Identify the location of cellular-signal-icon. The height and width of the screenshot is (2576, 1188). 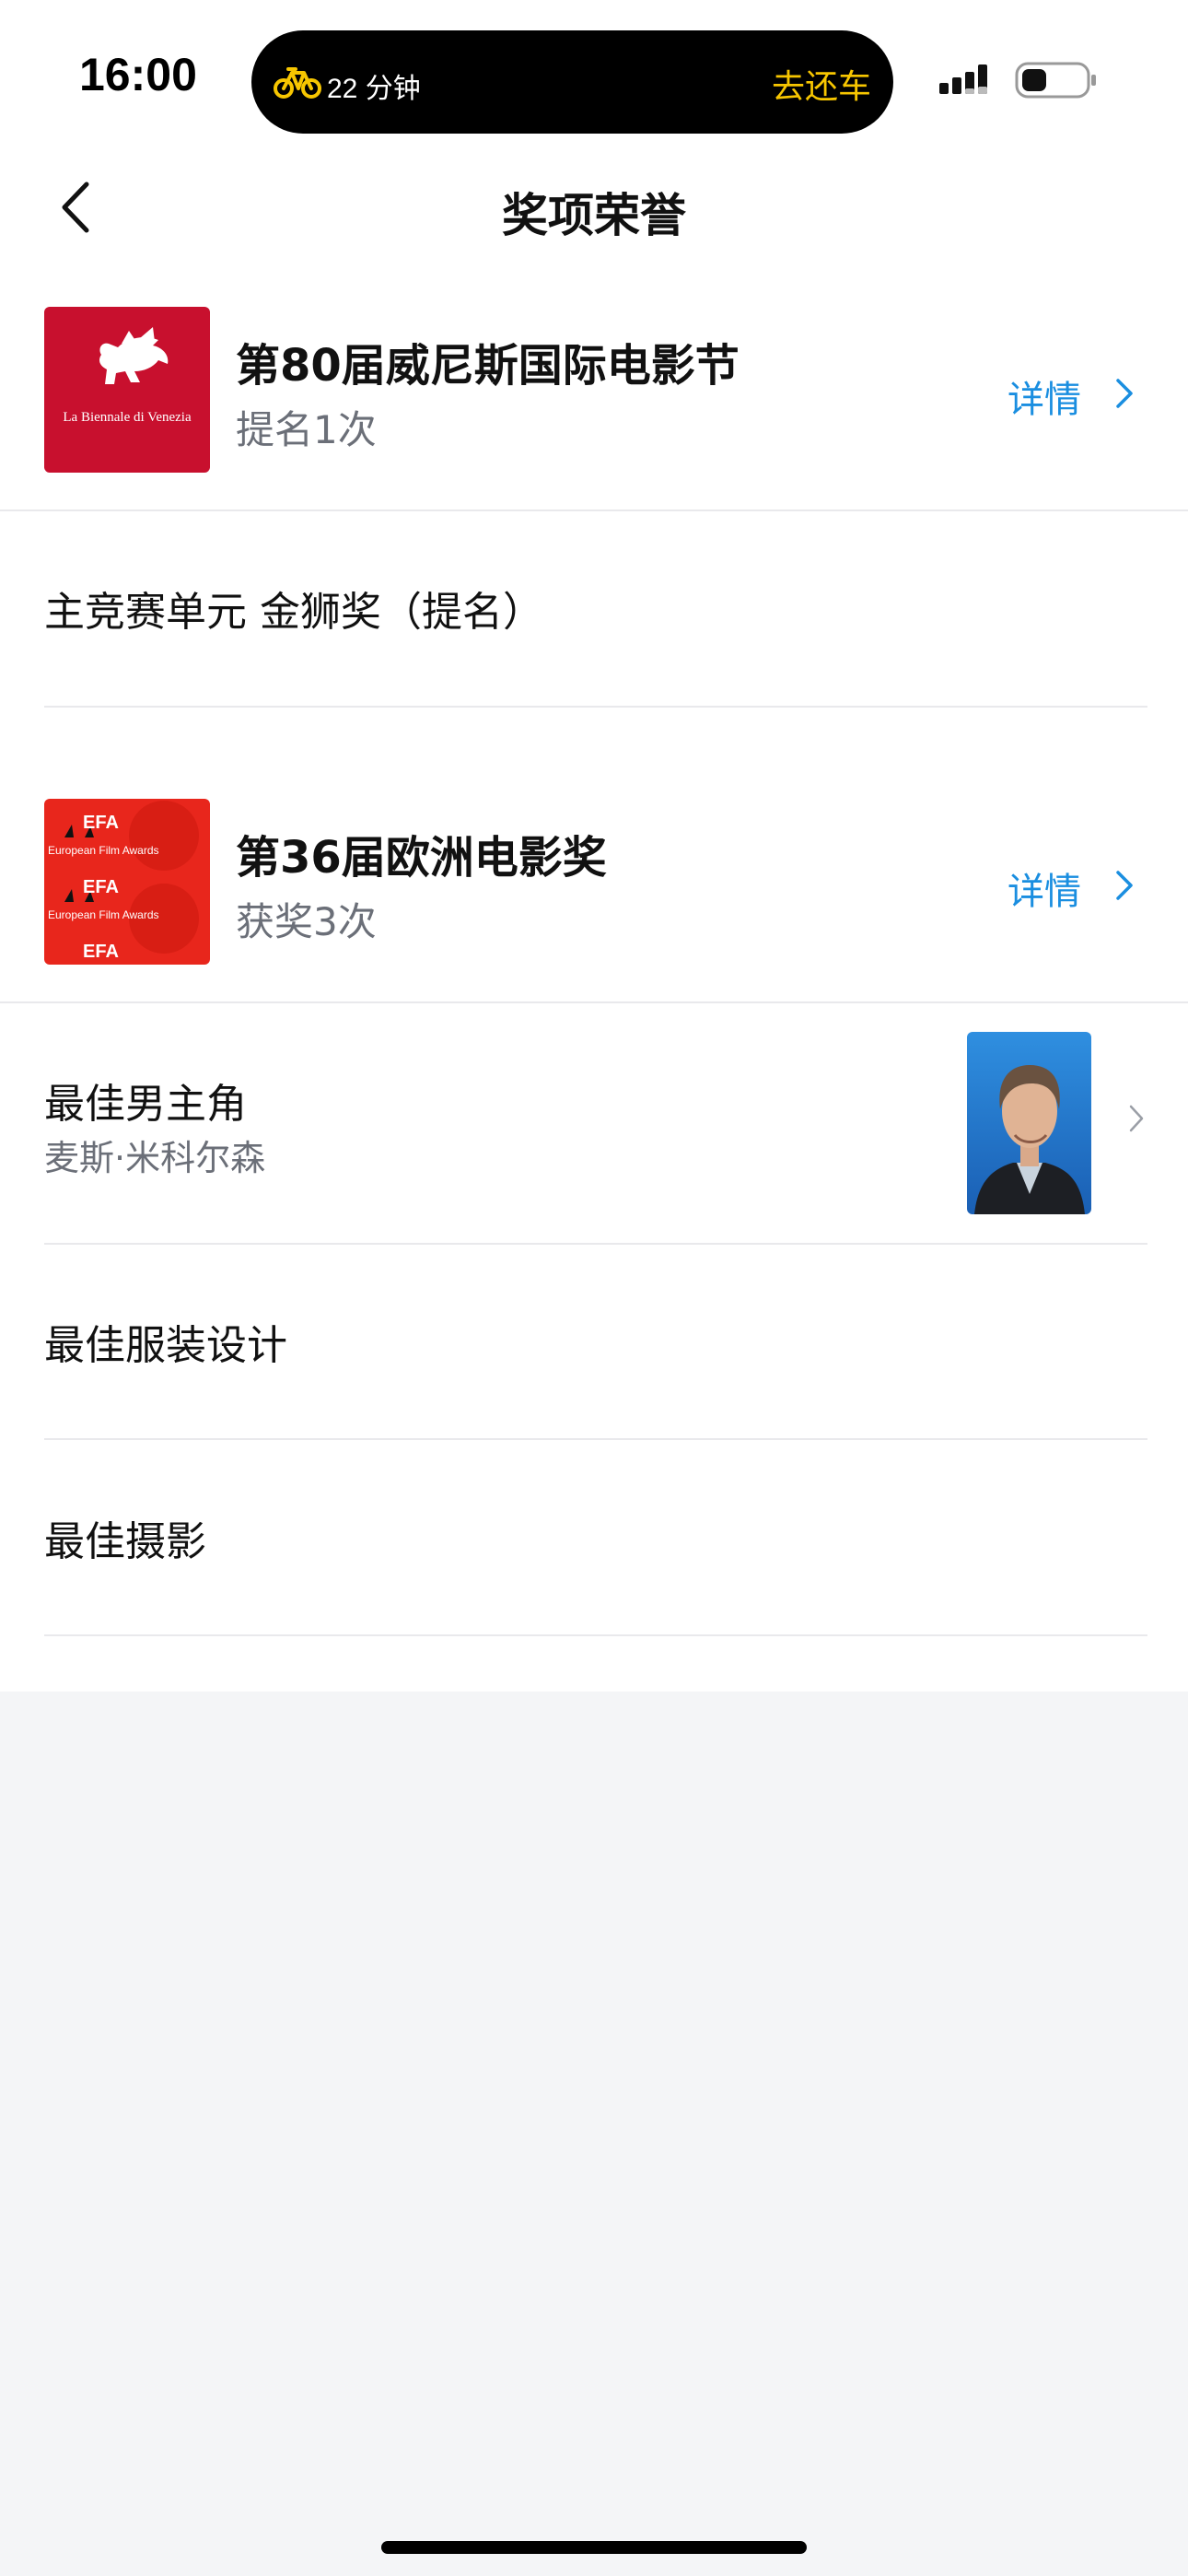
(963, 79).